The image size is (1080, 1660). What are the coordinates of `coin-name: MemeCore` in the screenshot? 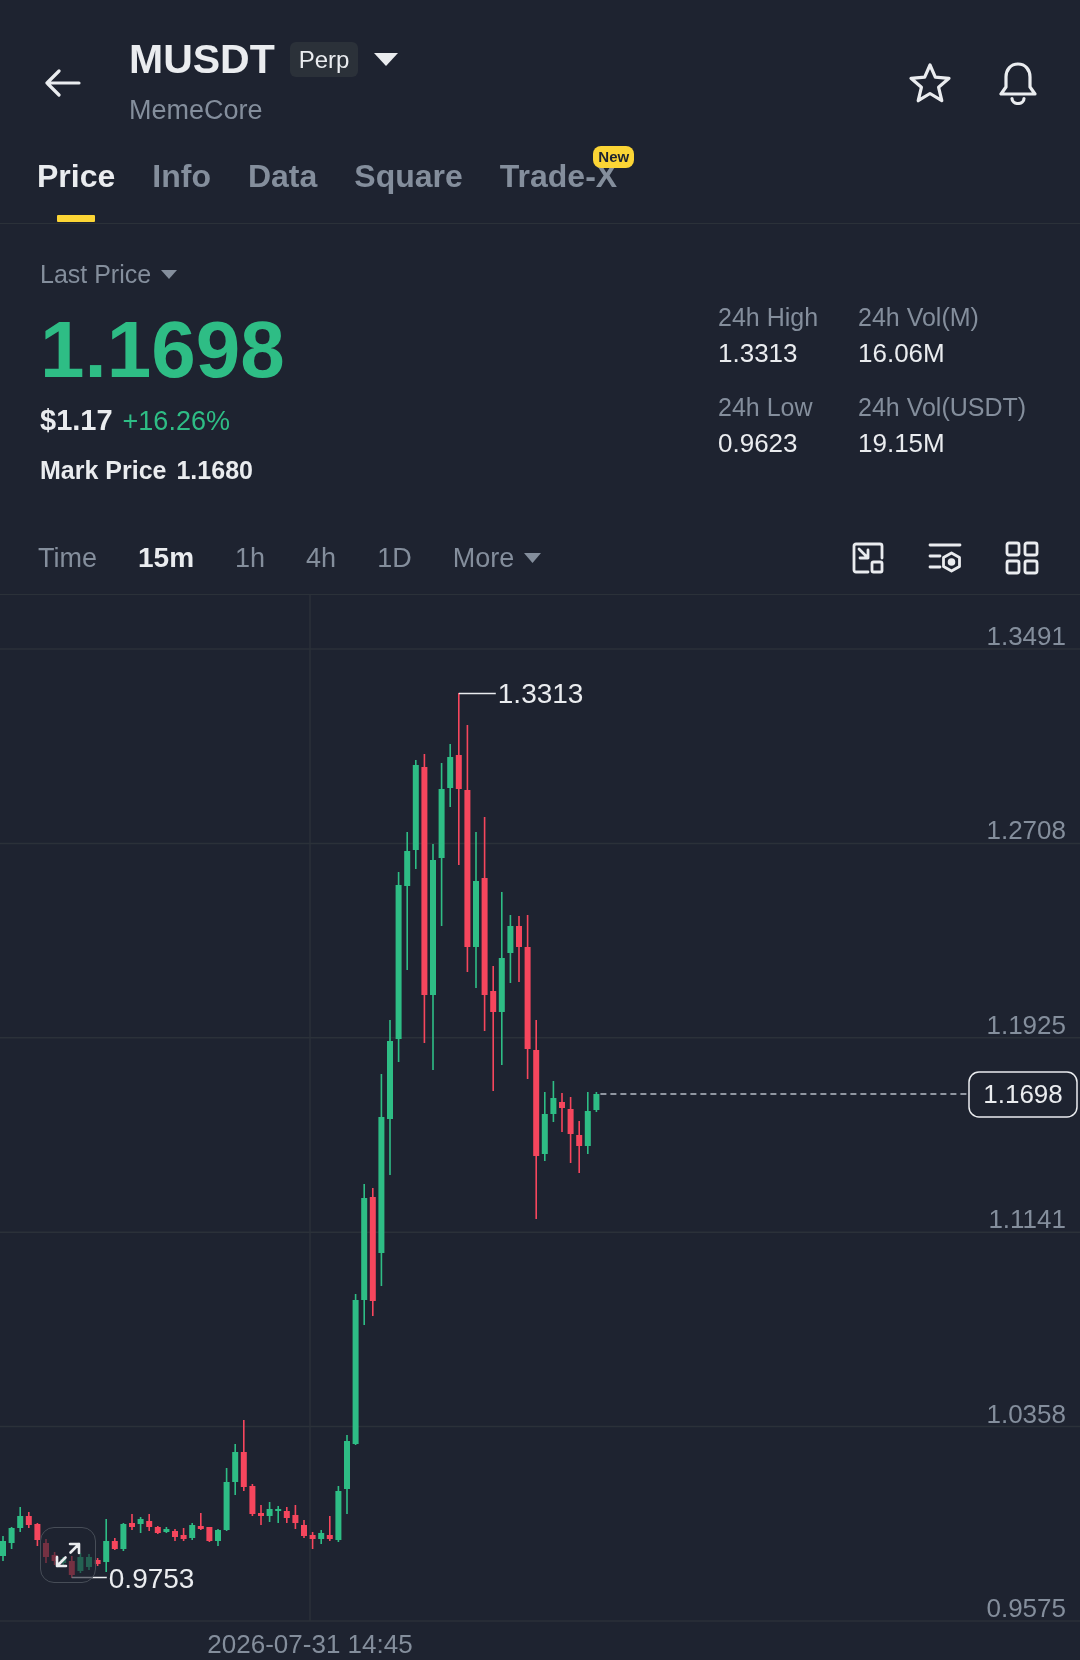 It's located at (196, 110).